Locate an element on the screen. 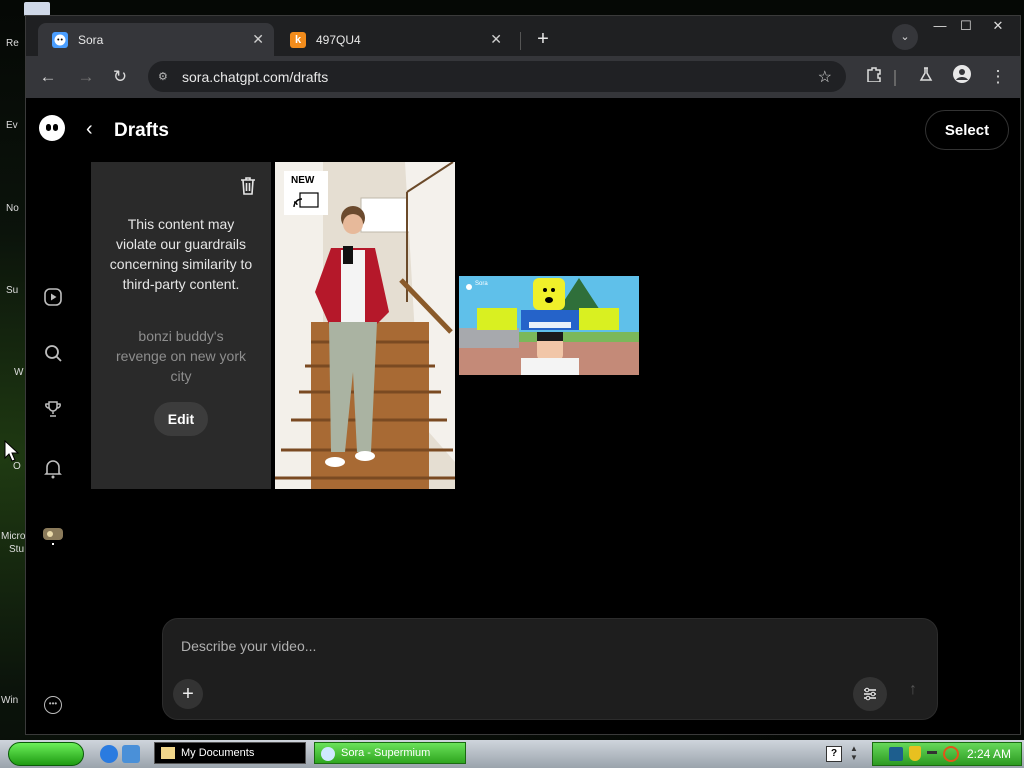 This screenshot has width=1024, height=768. quick-launch-icon is located at coordinates (131, 754).